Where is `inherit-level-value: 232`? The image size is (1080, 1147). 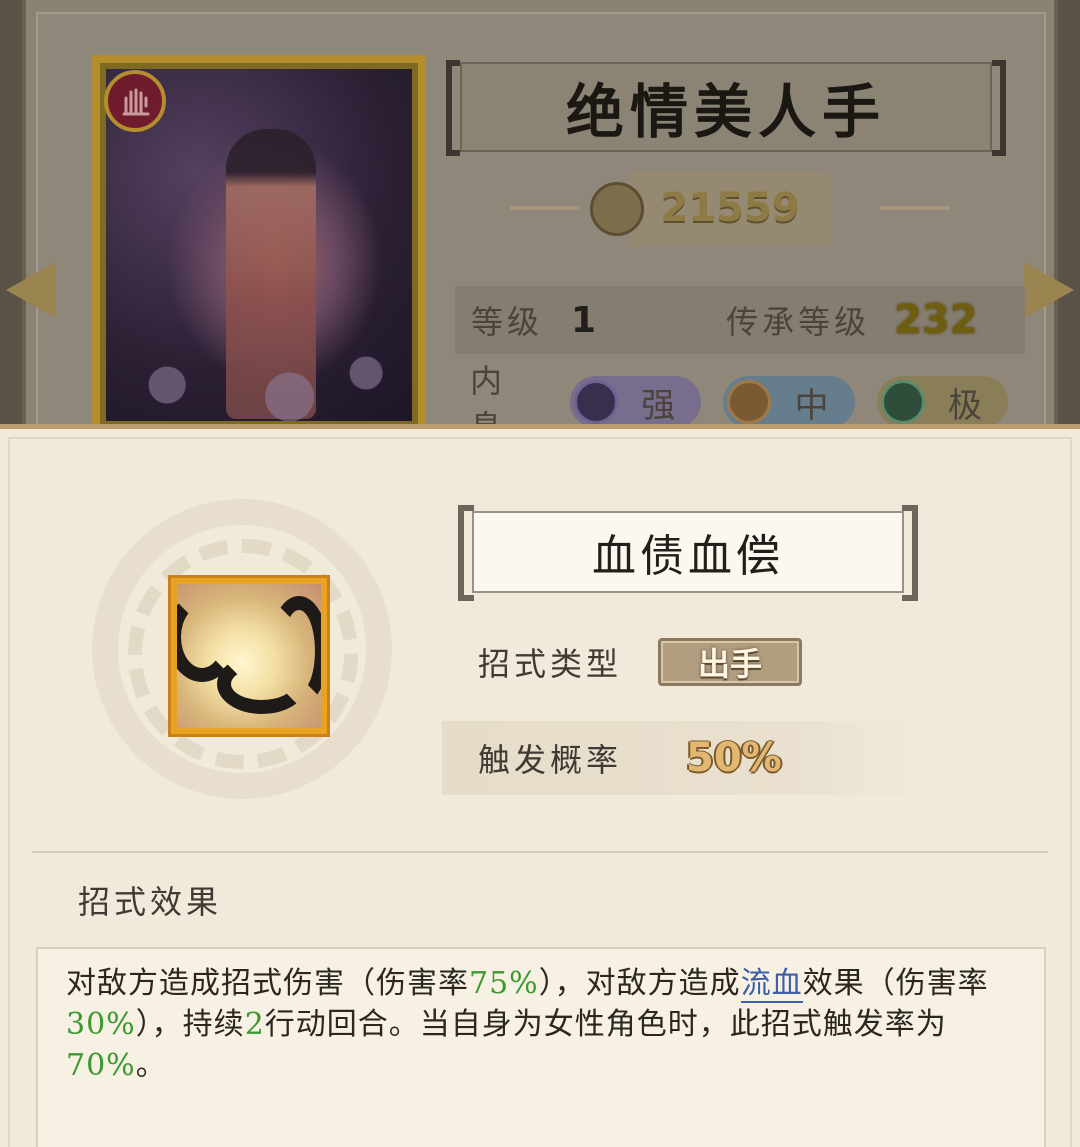 inherit-level-value: 232 is located at coordinates (936, 320).